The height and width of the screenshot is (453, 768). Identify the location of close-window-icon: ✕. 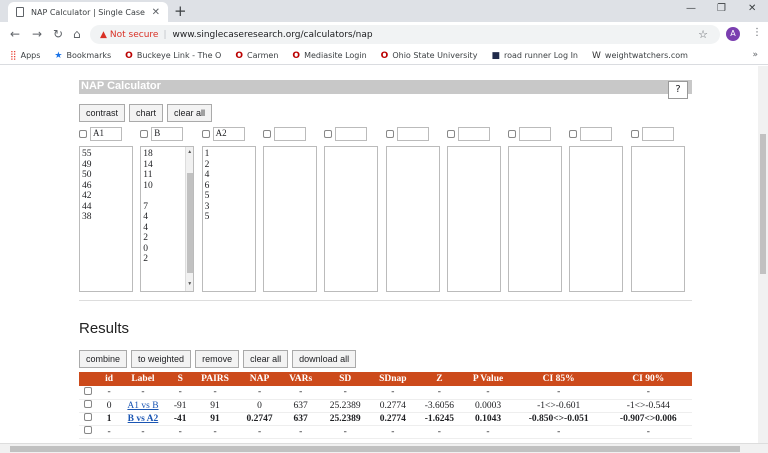
(752, 8).